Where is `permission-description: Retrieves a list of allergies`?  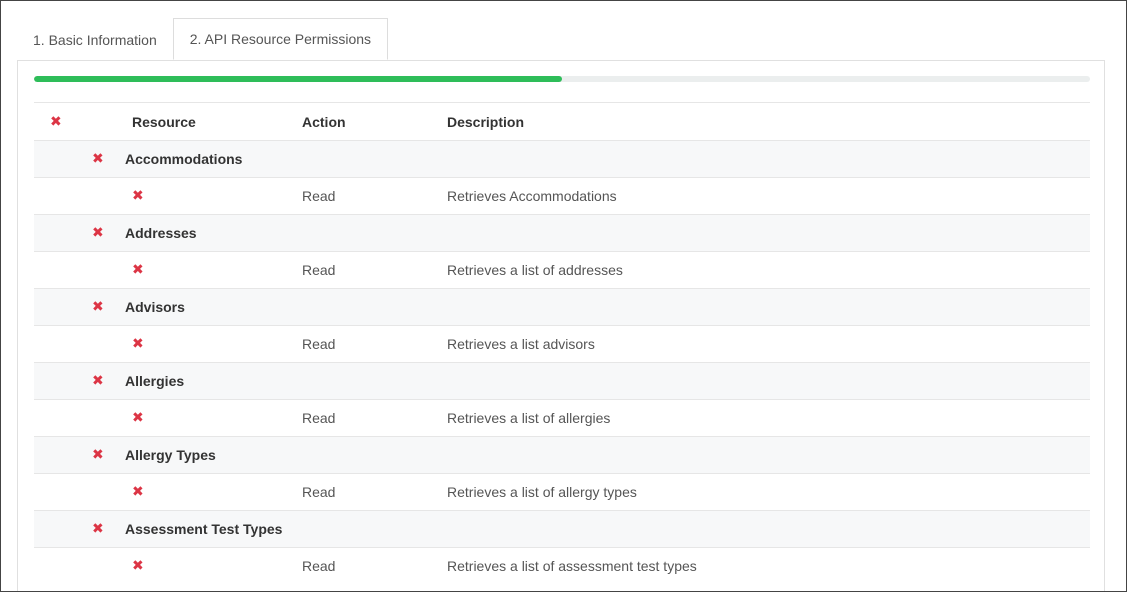
permission-description: Retrieves a list of allergies is located at coordinates (529, 418).